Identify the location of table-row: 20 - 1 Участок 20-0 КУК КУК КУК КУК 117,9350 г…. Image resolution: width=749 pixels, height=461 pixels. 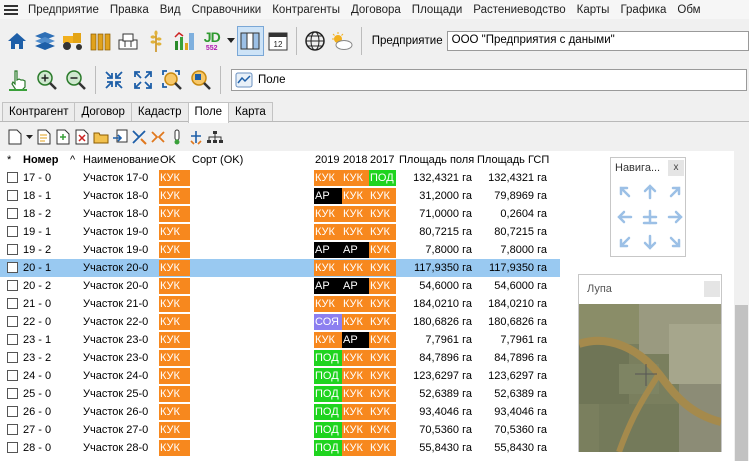
(280, 268).